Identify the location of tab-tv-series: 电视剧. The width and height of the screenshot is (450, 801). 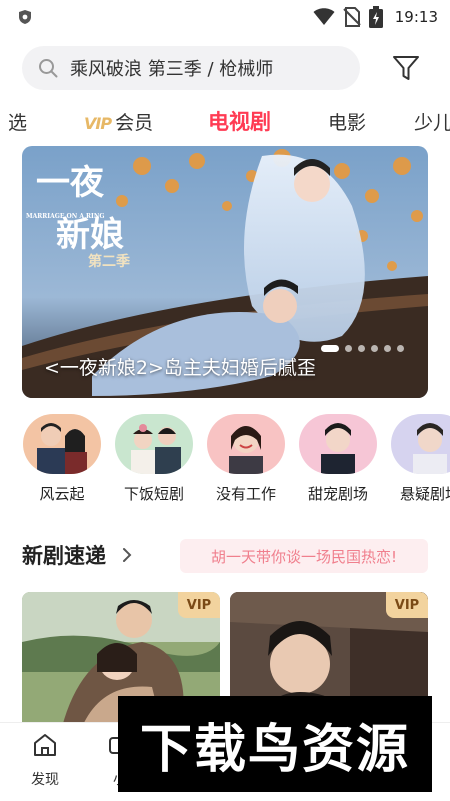
(239, 121).